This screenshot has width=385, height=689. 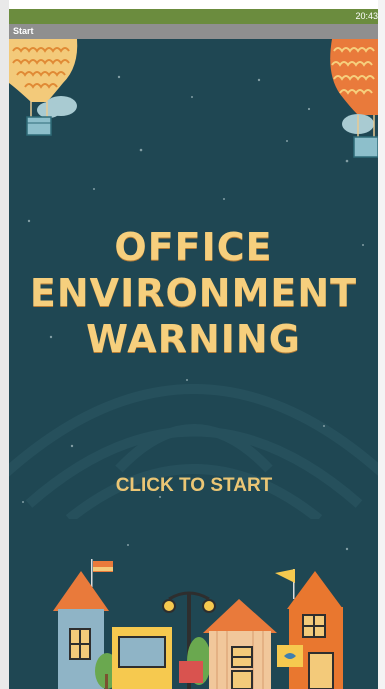 What do you see at coordinates (43, 87) in the screenshot?
I see `hot-air-balloon-left-icon` at bounding box center [43, 87].